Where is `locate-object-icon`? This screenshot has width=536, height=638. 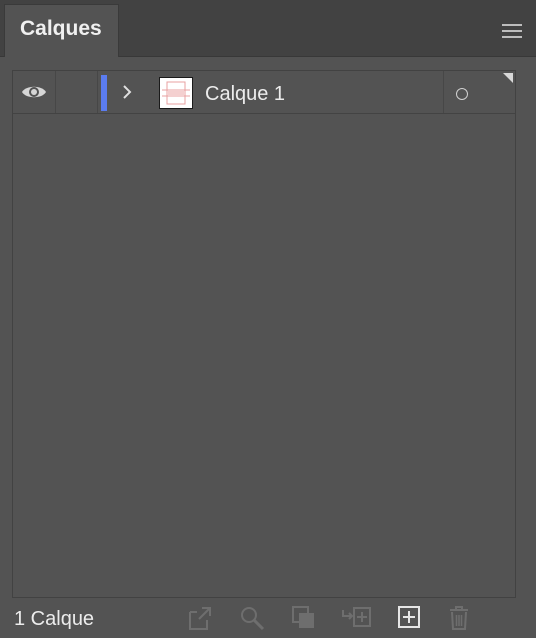 locate-object-icon is located at coordinates (252, 618).